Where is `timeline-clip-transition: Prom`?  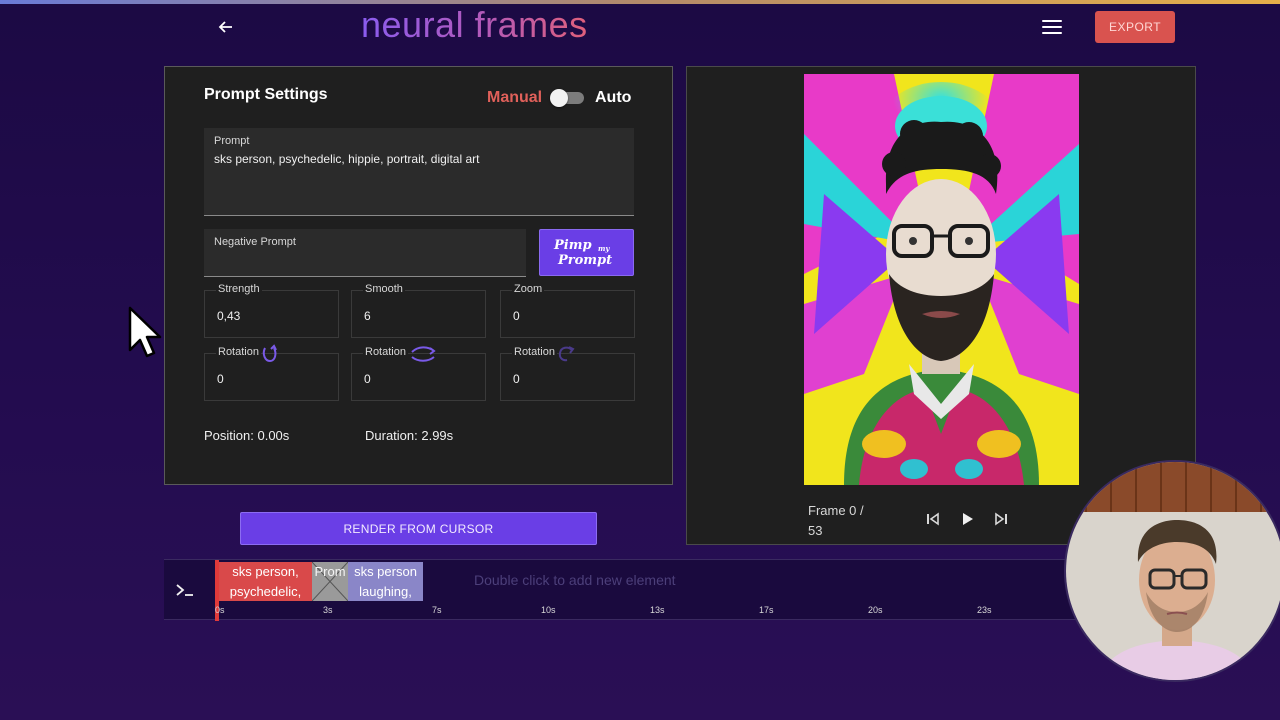 timeline-clip-transition: Prom is located at coordinates (330, 581).